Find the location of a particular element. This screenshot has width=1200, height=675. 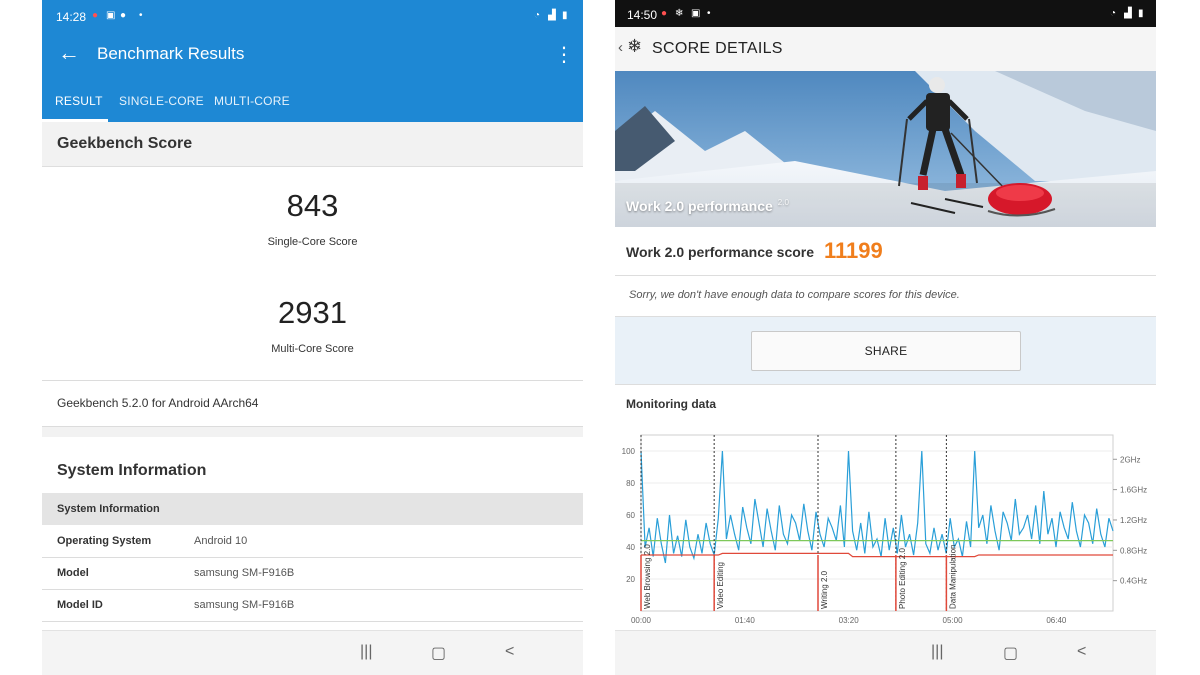

y-left-tick-label: 20 is located at coordinates (630, 579).